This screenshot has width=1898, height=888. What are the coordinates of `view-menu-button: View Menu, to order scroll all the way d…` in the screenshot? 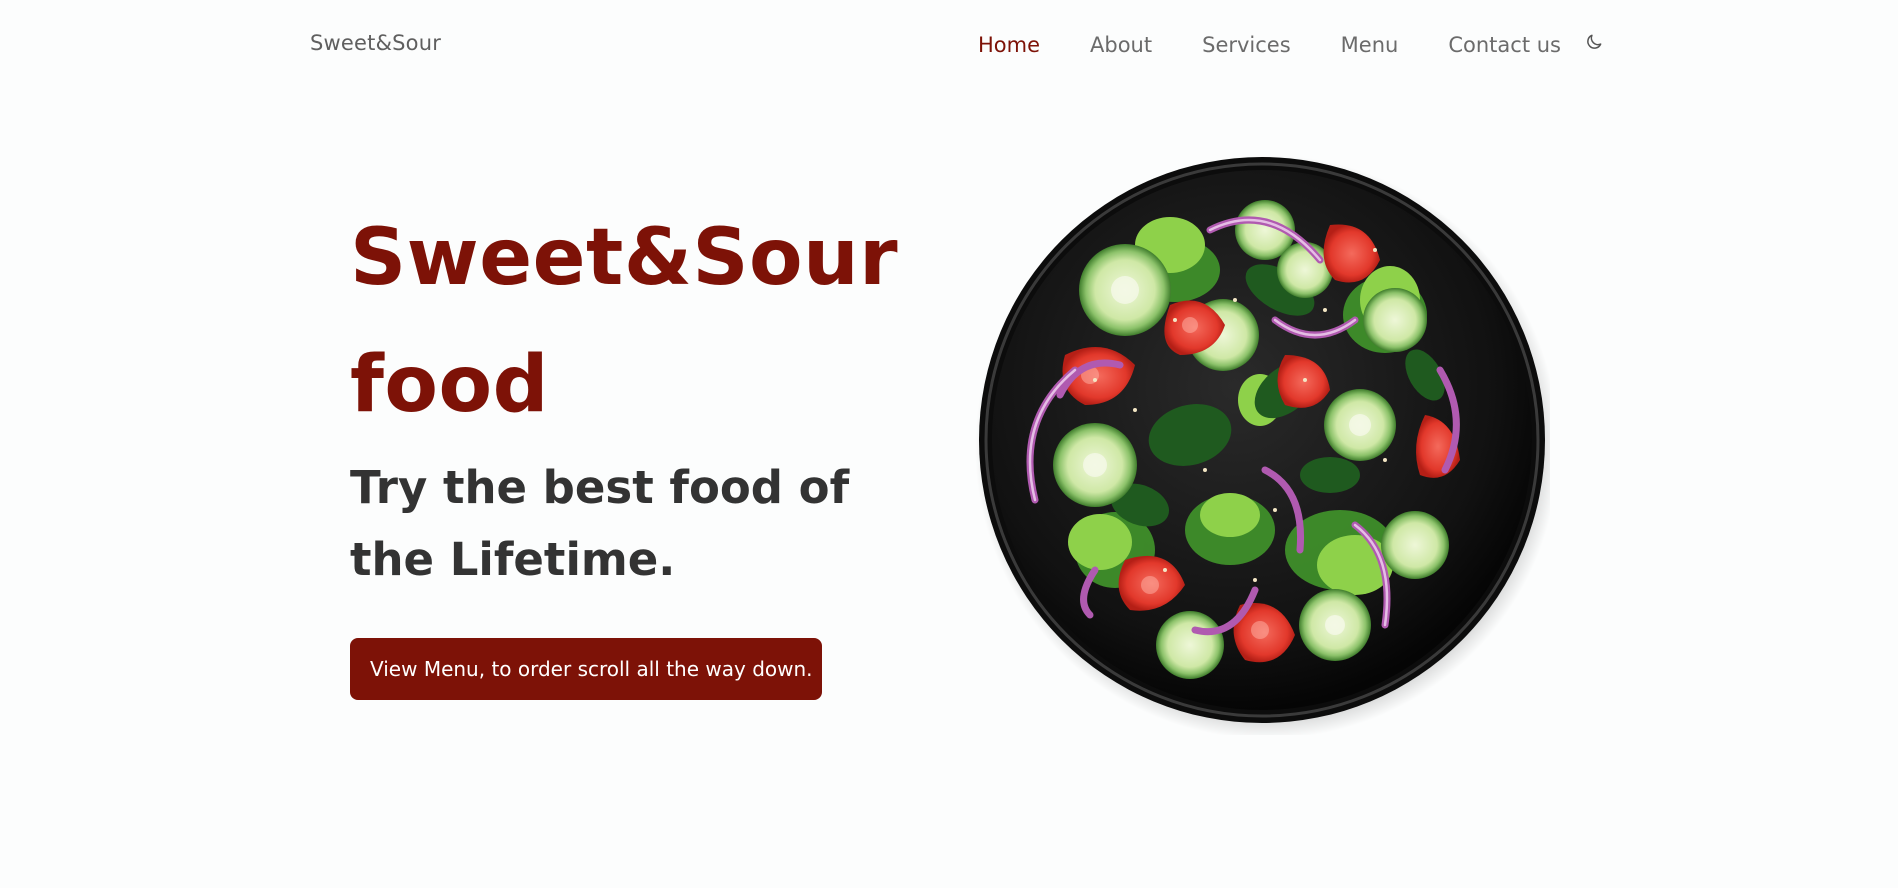 It's located at (586, 669).